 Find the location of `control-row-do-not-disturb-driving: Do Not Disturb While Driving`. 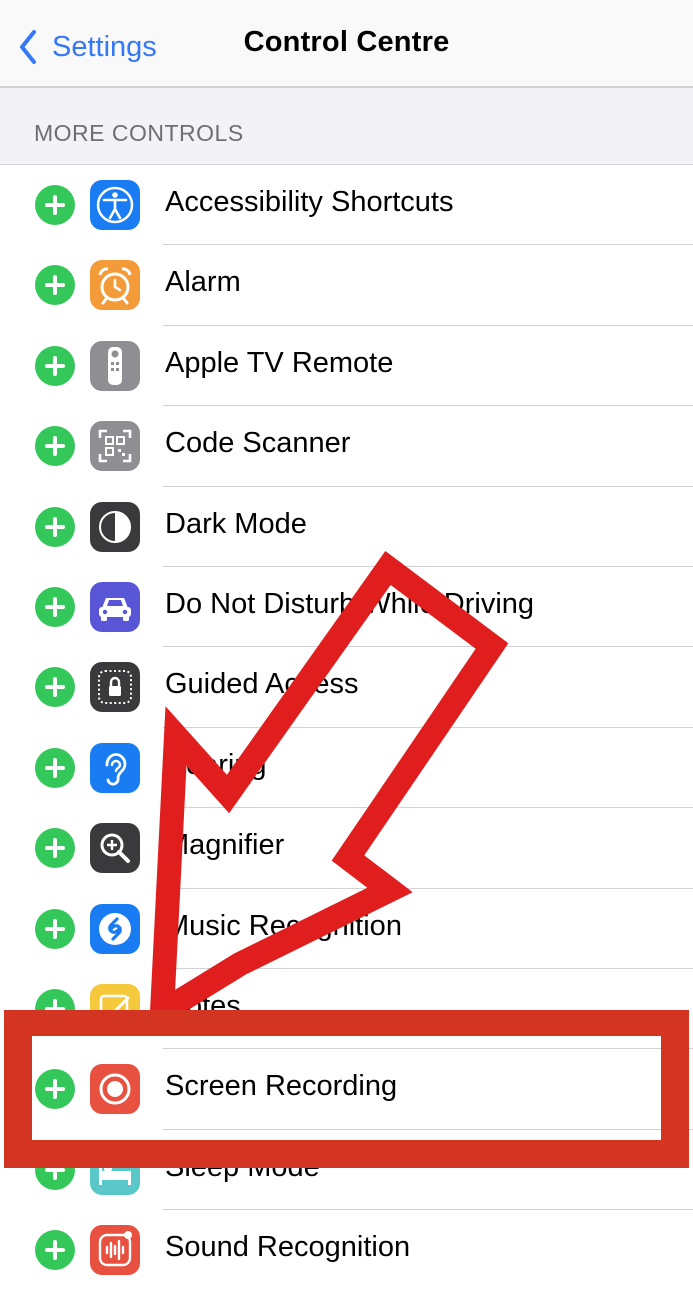

control-row-do-not-disturb-driving: Do Not Disturb While Driving is located at coordinates (346, 607).